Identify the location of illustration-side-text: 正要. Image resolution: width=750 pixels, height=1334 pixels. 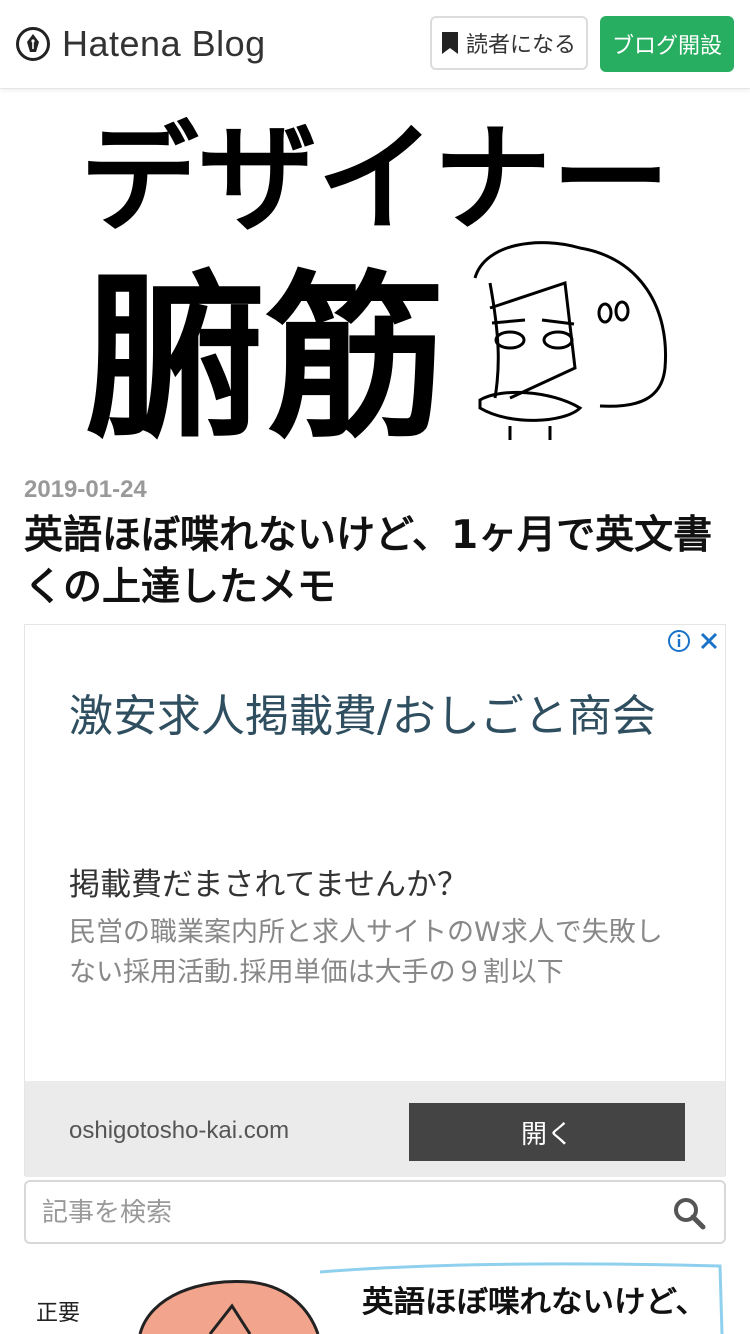
(58, 1313).